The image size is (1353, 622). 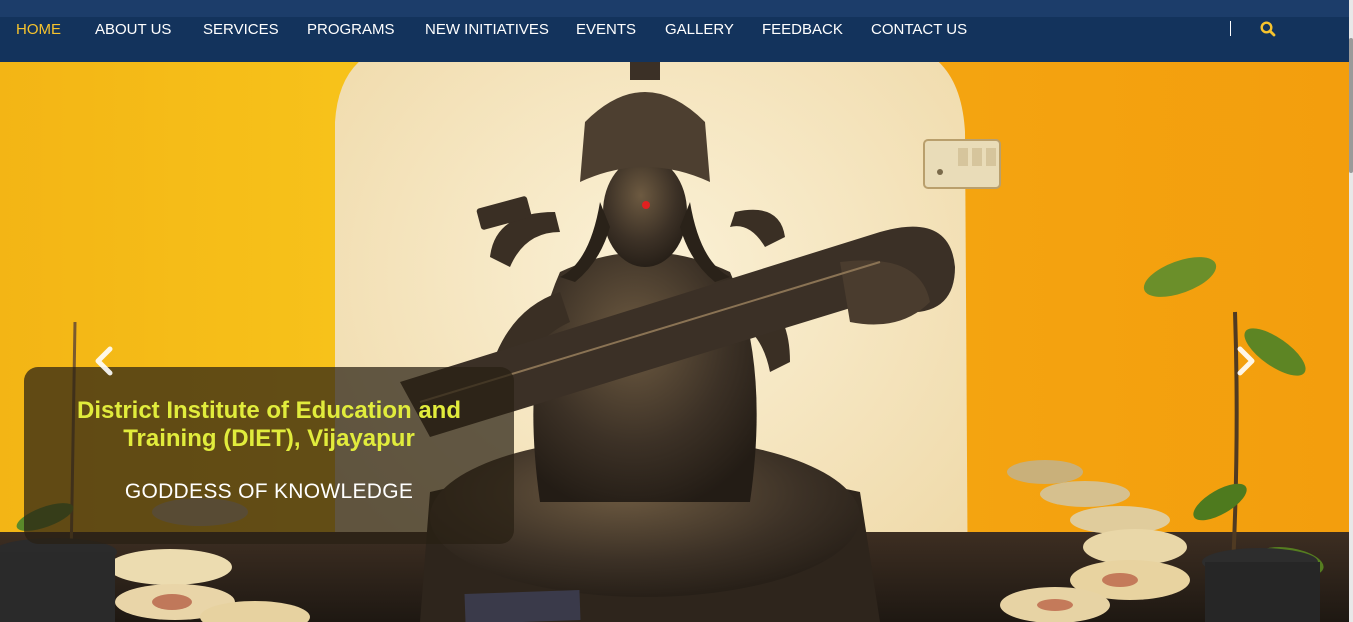 What do you see at coordinates (241, 30) in the screenshot?
I see `nav-item-services: SERVICES` at bounding box center [241, 30].